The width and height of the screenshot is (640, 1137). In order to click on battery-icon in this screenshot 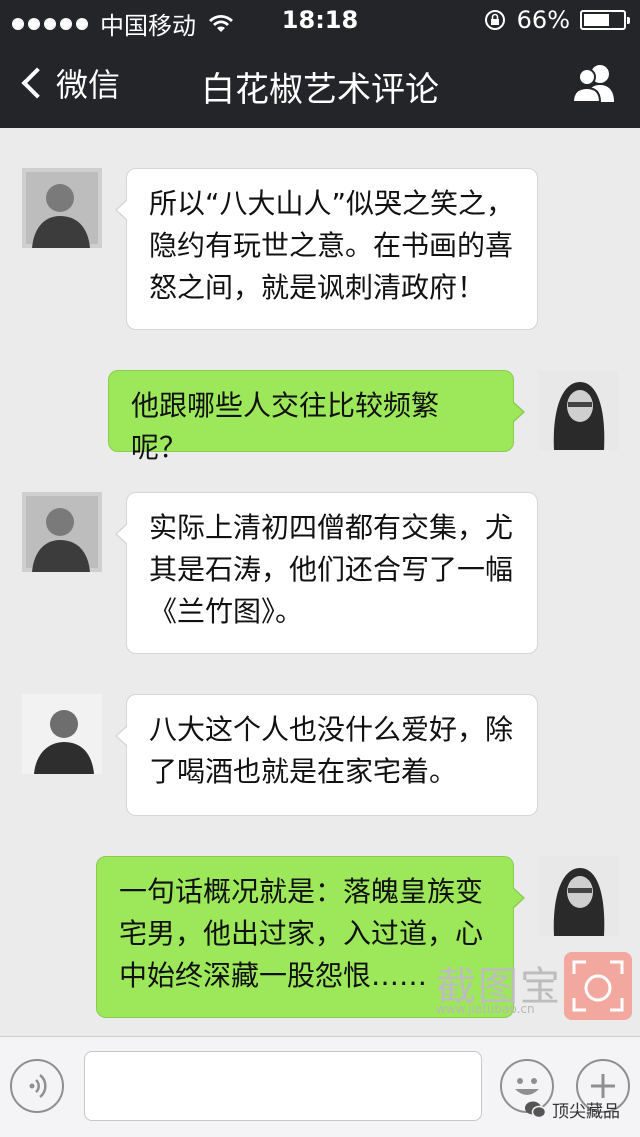, I will do `click(605, 20)`.